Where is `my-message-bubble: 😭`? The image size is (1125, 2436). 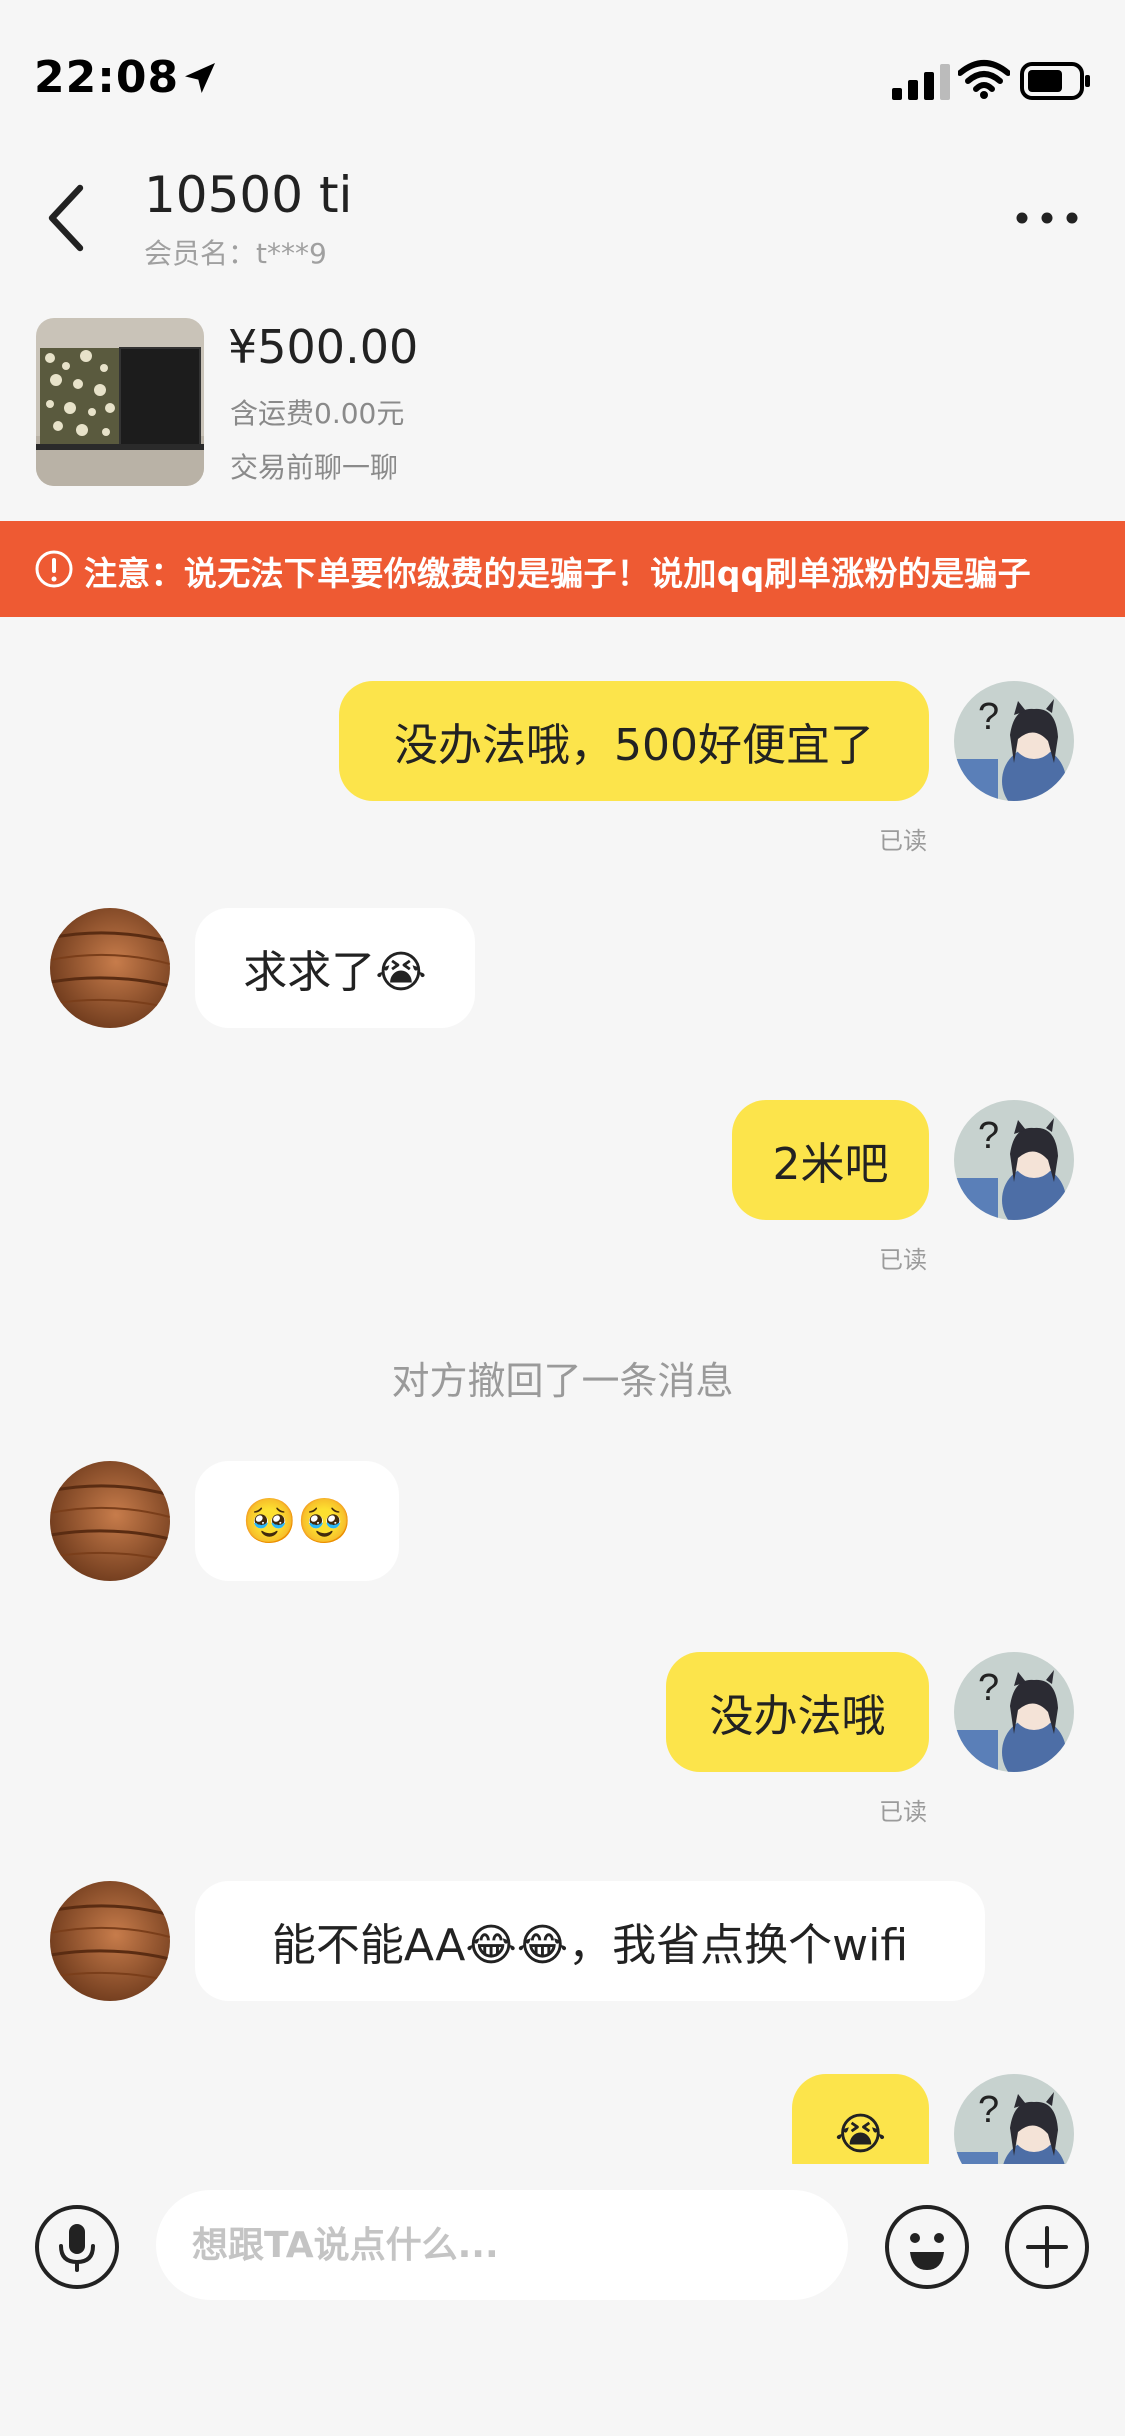
my-message-bubble: 😭 is located at coordinates (860, 2119).